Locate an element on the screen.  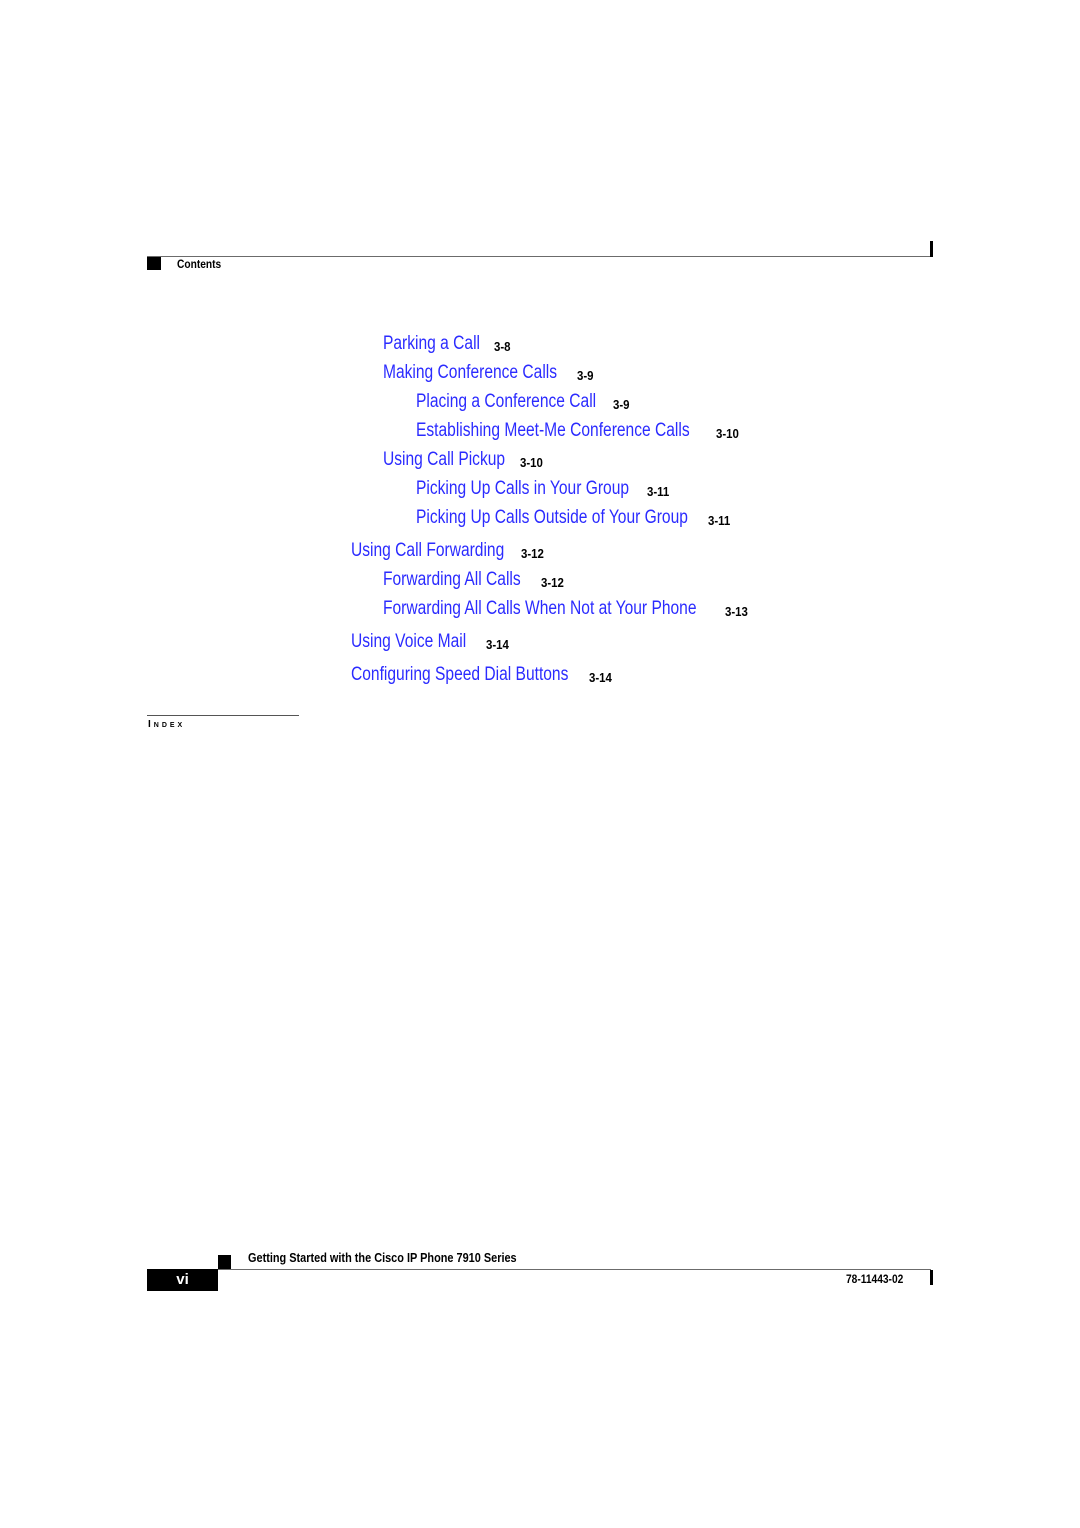
toc-entry: Using Voice Mail 3-14 is located at coordinates (430, 642).